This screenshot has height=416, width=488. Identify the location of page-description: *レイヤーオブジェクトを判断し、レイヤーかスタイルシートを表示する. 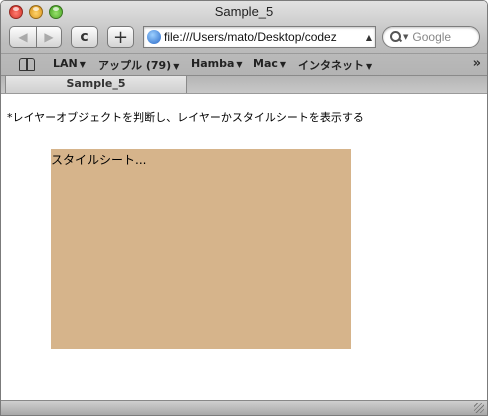
(185, 117).